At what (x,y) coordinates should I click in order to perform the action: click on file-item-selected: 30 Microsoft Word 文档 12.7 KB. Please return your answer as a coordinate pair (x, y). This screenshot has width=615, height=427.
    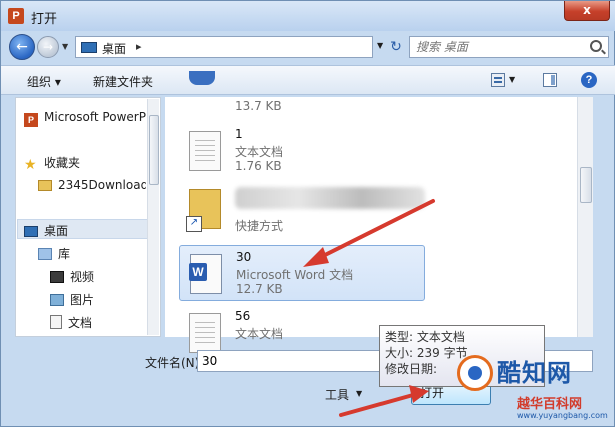
    Looking at the image, I should click on (302, 273).